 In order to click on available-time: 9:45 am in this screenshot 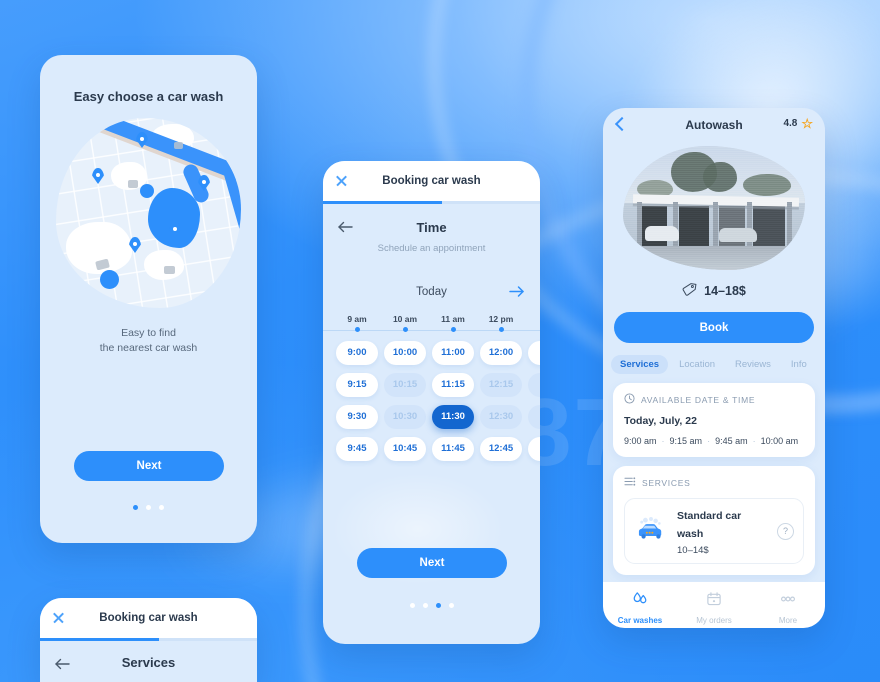, I will do `click(731, 441)`.